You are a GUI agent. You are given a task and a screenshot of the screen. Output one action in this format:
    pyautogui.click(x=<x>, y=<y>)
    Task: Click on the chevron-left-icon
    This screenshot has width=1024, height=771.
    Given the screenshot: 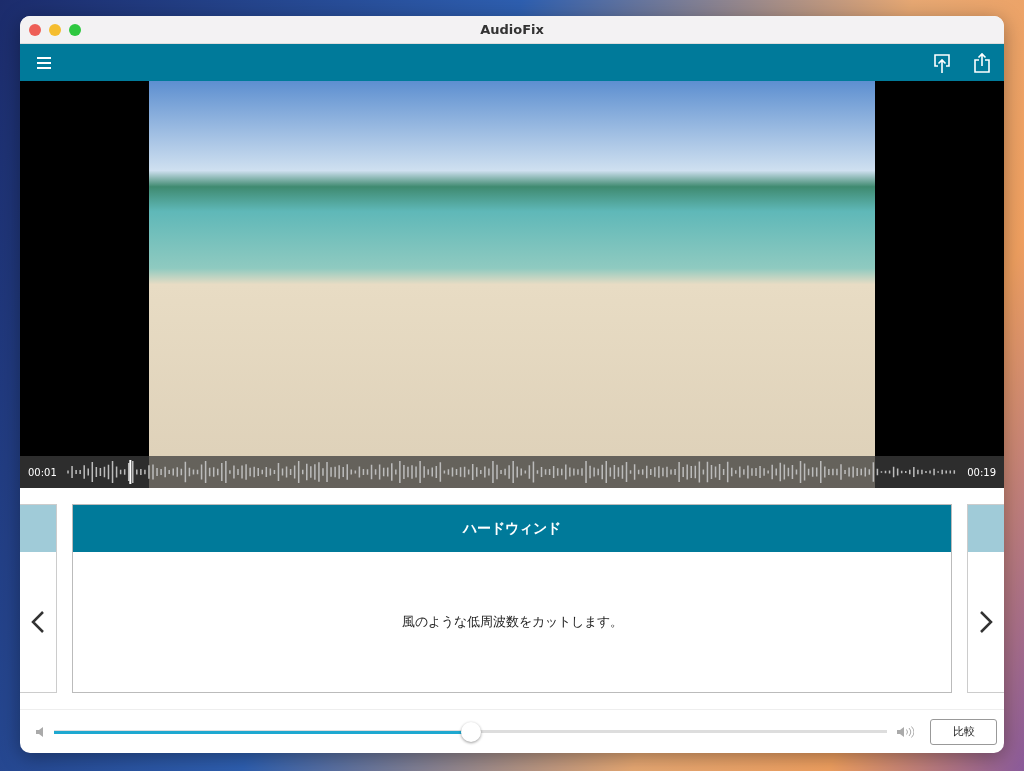 What is the action you would take?
    pyautogui.click(x=38, y=622)
    